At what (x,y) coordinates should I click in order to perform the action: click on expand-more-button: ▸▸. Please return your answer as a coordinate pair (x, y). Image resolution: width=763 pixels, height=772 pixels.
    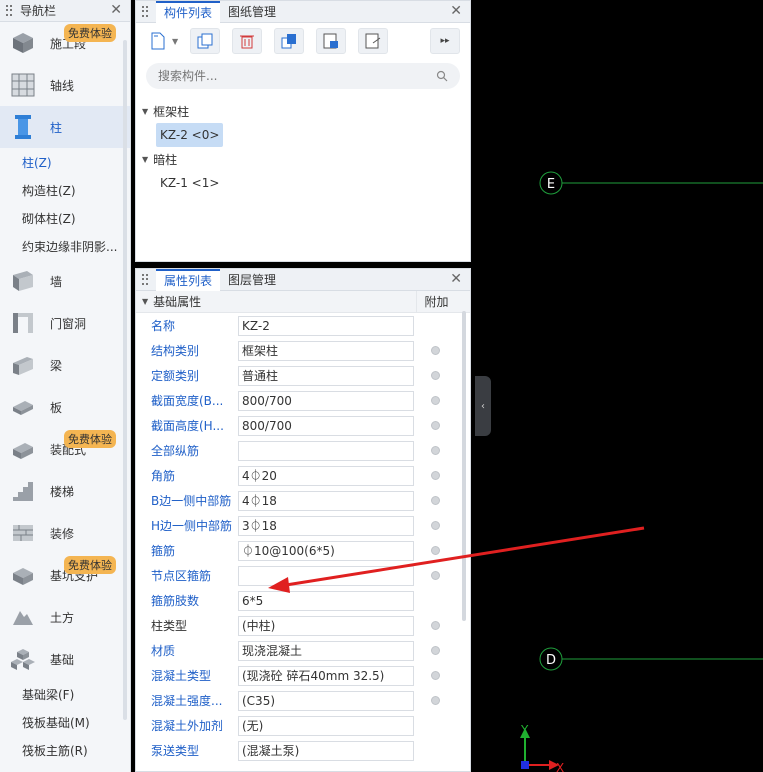
    Looking at the image, I should click on (445, 41).